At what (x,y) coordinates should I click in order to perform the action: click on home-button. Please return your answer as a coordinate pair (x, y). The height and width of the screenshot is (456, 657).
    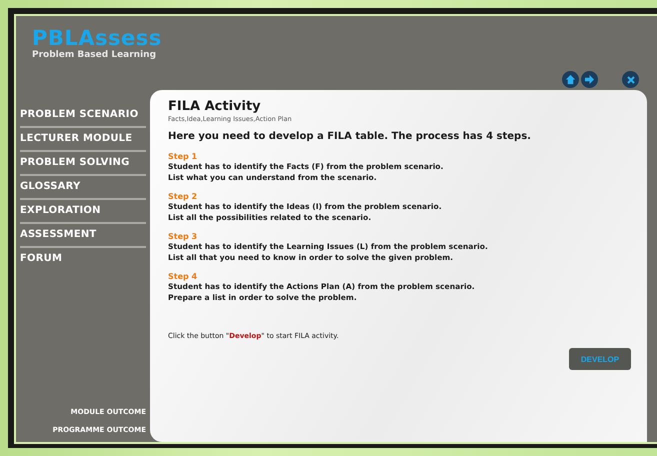
    Looking at the image, I should click on (570, 79).